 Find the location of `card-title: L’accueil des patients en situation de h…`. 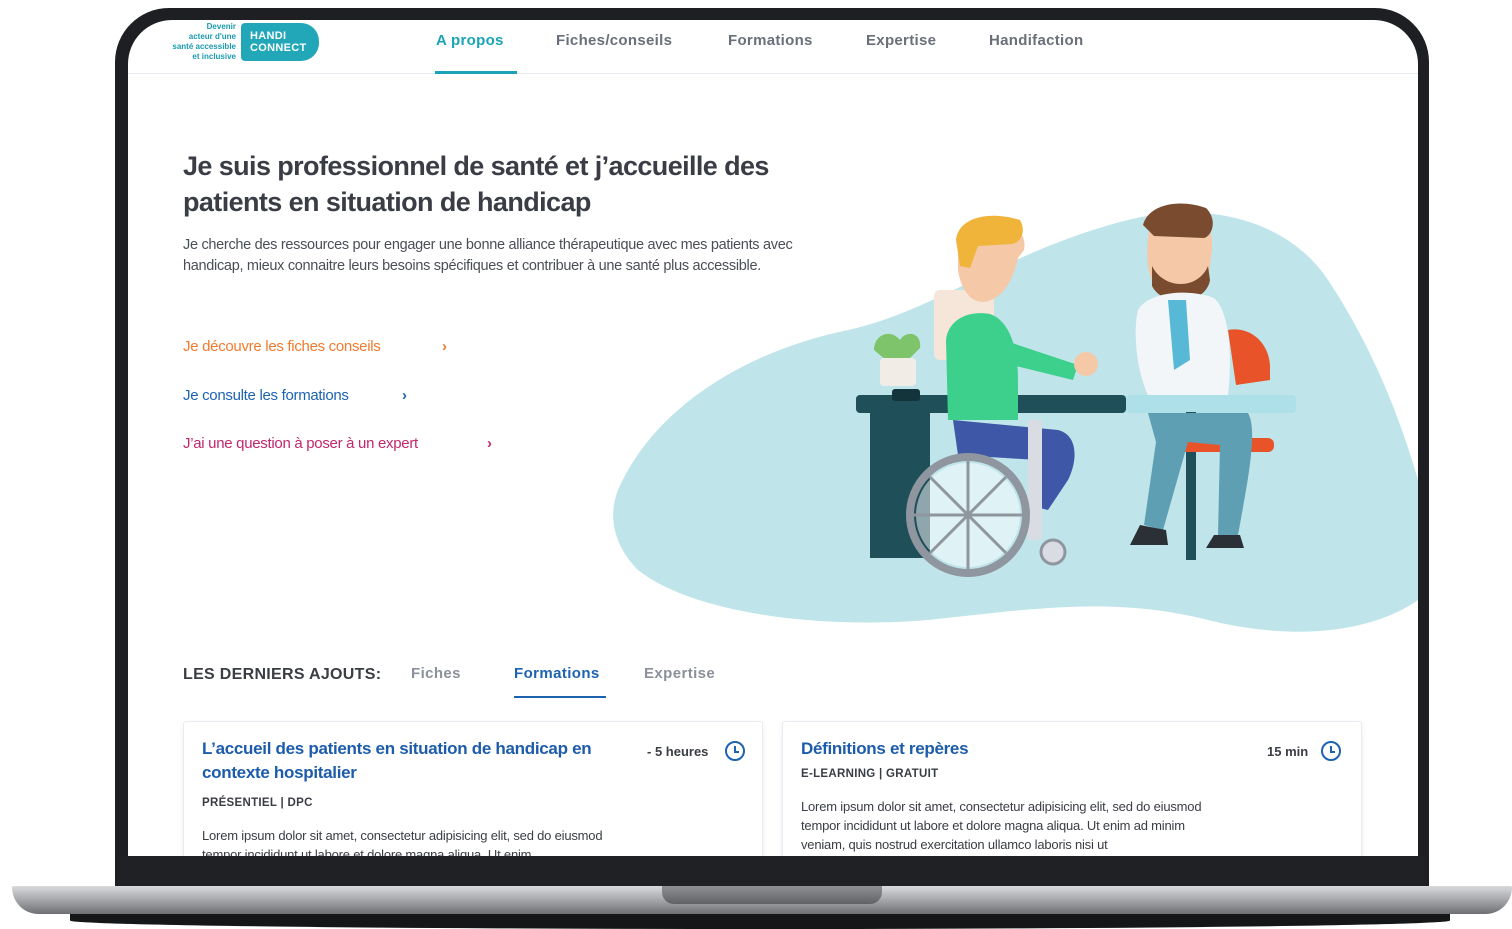

card-title: L’accueil des patients en situation de h… is located at coordinates (417, 761).